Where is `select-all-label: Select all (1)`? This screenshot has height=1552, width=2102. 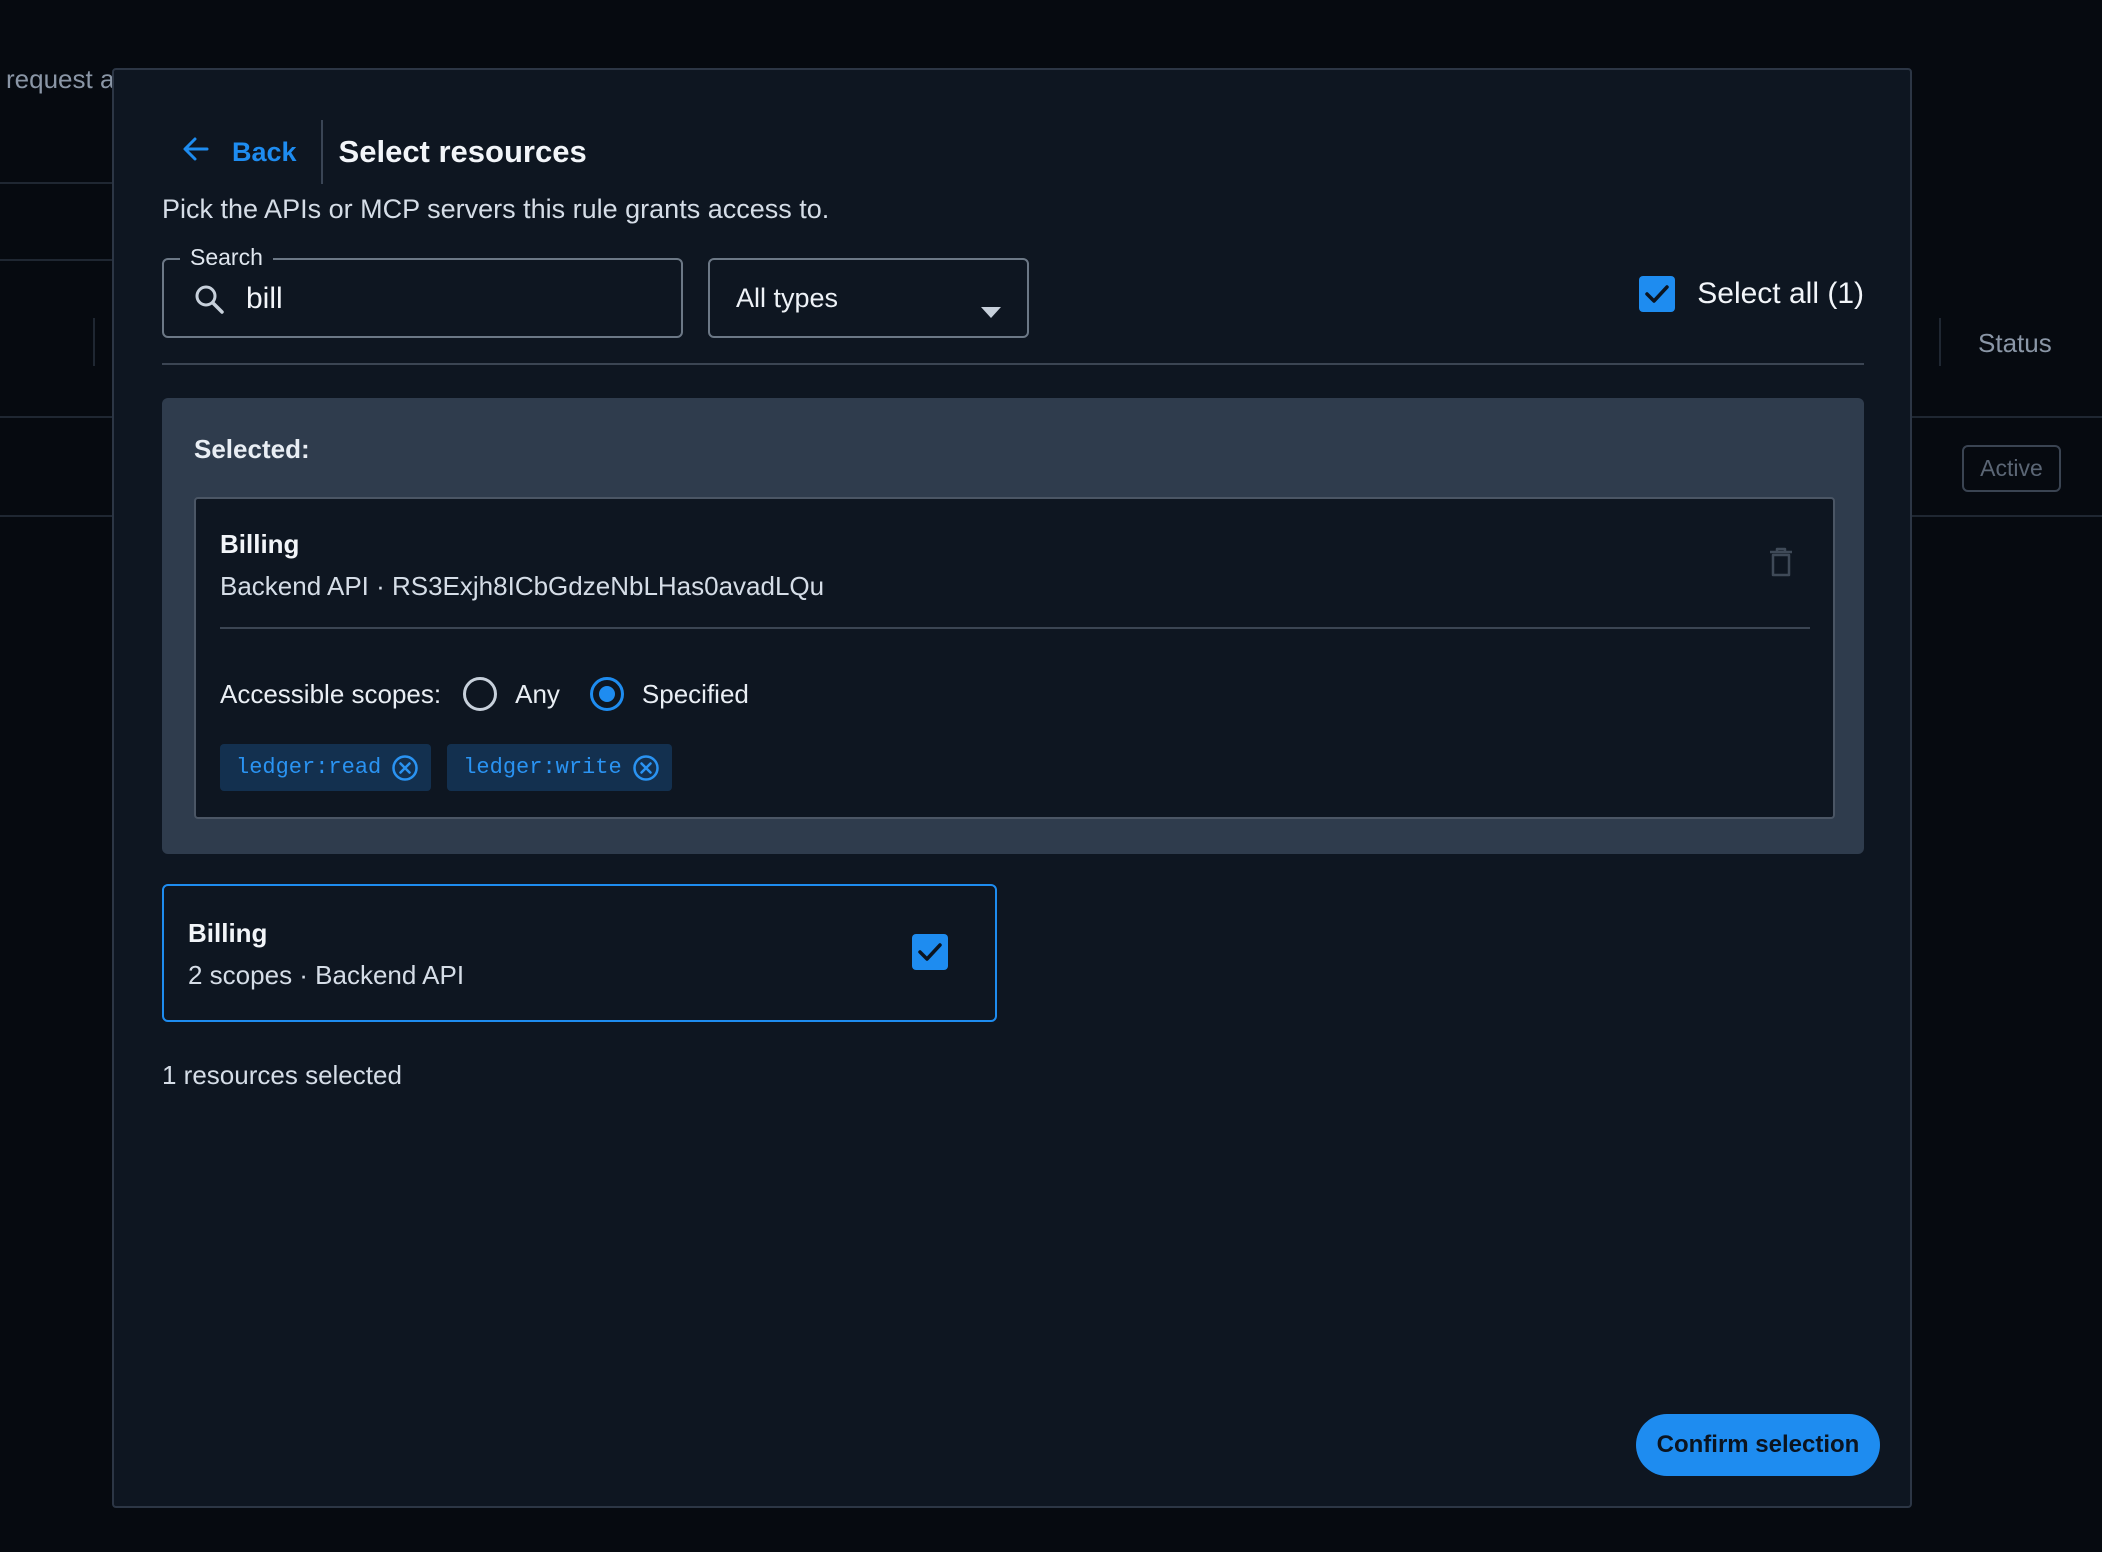 select-all-label: Select all (1) is located at coordinates (1780, 293).